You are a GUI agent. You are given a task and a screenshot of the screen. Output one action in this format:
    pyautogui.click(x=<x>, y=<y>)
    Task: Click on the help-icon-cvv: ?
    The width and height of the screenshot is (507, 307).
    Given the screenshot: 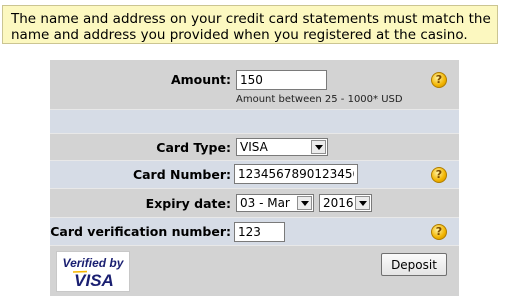 What is the action you would take?
    pyautogui.click(x=439, y=232)
    